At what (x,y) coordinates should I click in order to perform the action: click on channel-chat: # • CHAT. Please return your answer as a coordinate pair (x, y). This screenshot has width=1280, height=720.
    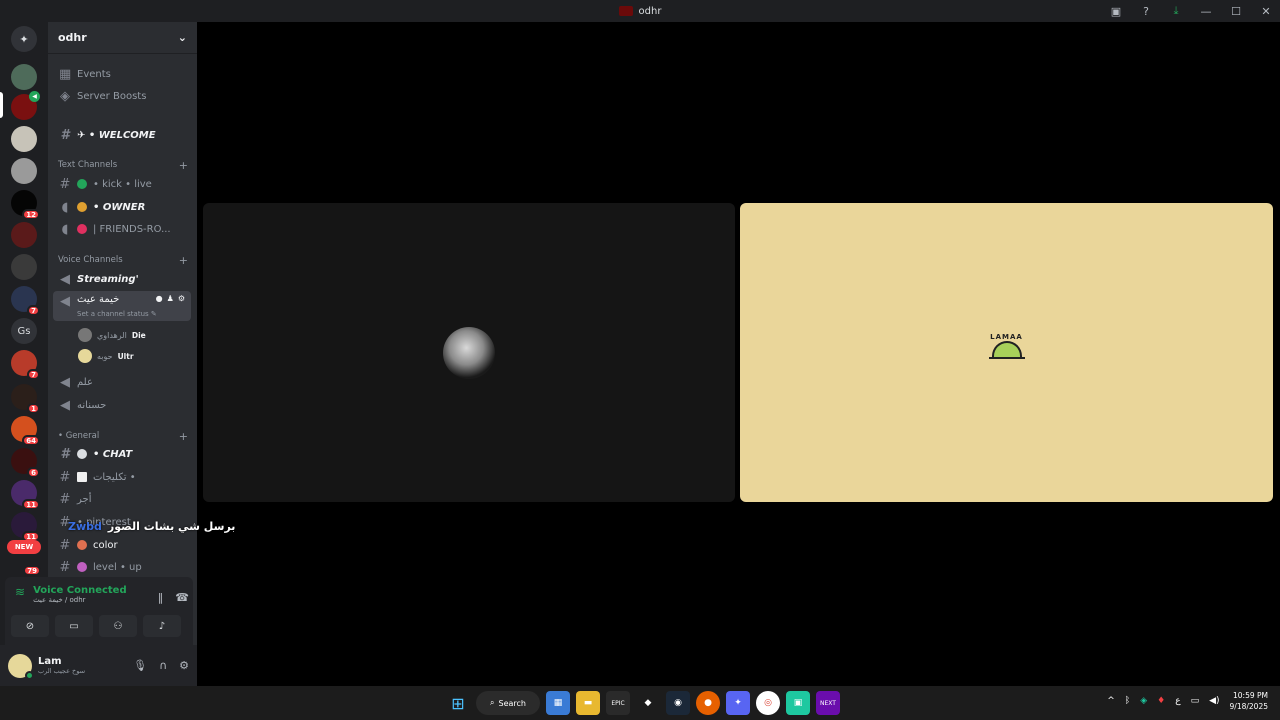
    Looking at the image, I should click on (122, 454).